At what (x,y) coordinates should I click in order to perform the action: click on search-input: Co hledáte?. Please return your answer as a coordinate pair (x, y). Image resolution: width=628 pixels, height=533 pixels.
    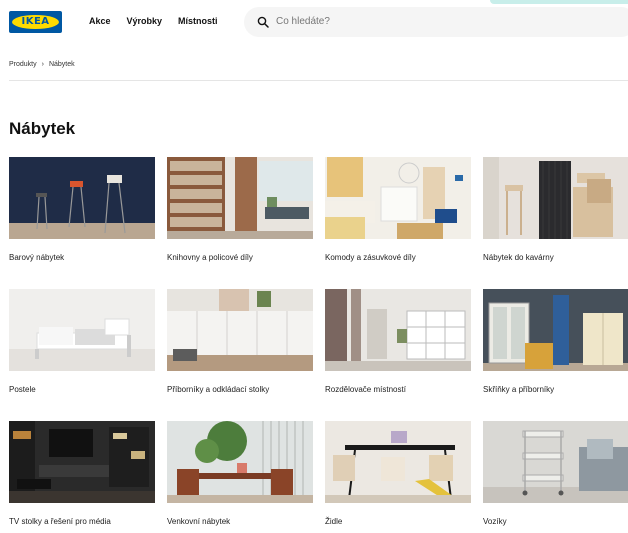
    Looking at the image, I should click on (303, 21).